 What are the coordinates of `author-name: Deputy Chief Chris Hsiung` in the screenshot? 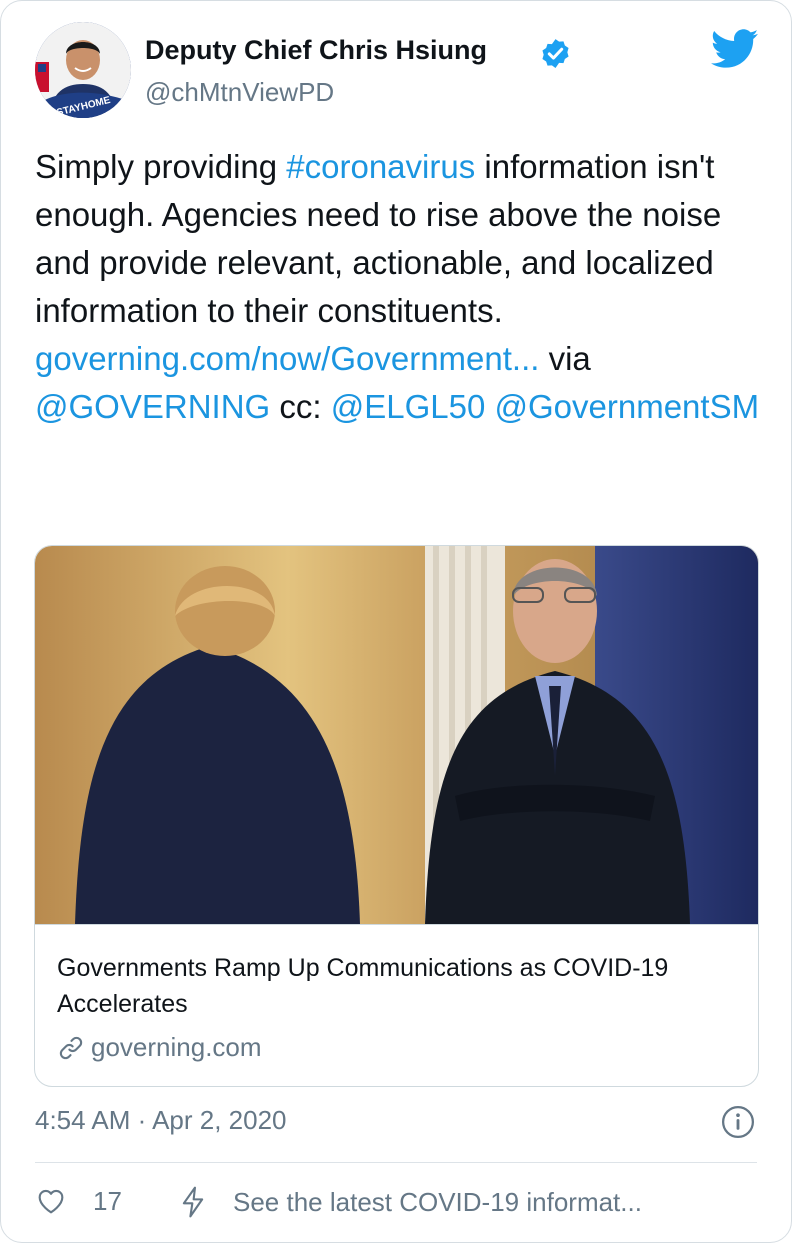 It's located at (316, 50).